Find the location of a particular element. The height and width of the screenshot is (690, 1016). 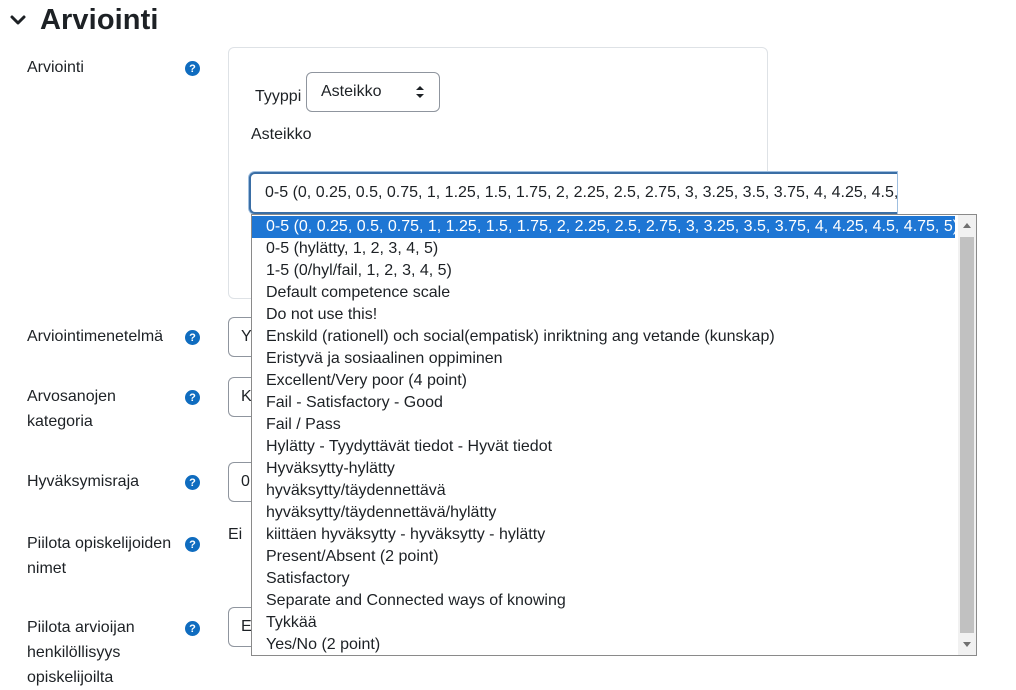

select-arrows-icon is located at coordinates (420, 92).